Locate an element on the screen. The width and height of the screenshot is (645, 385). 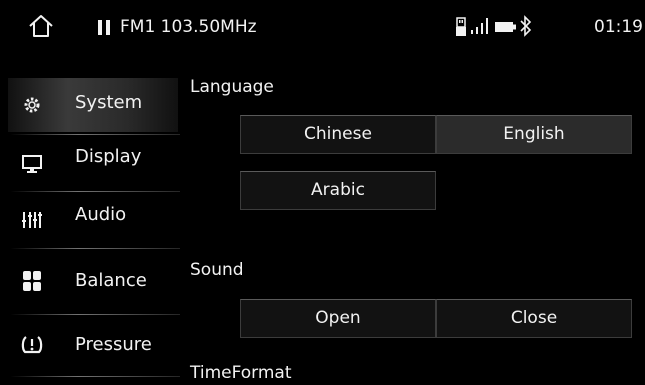
radio-station: FM1 103.50MHz is located at coordinates (188, 27).